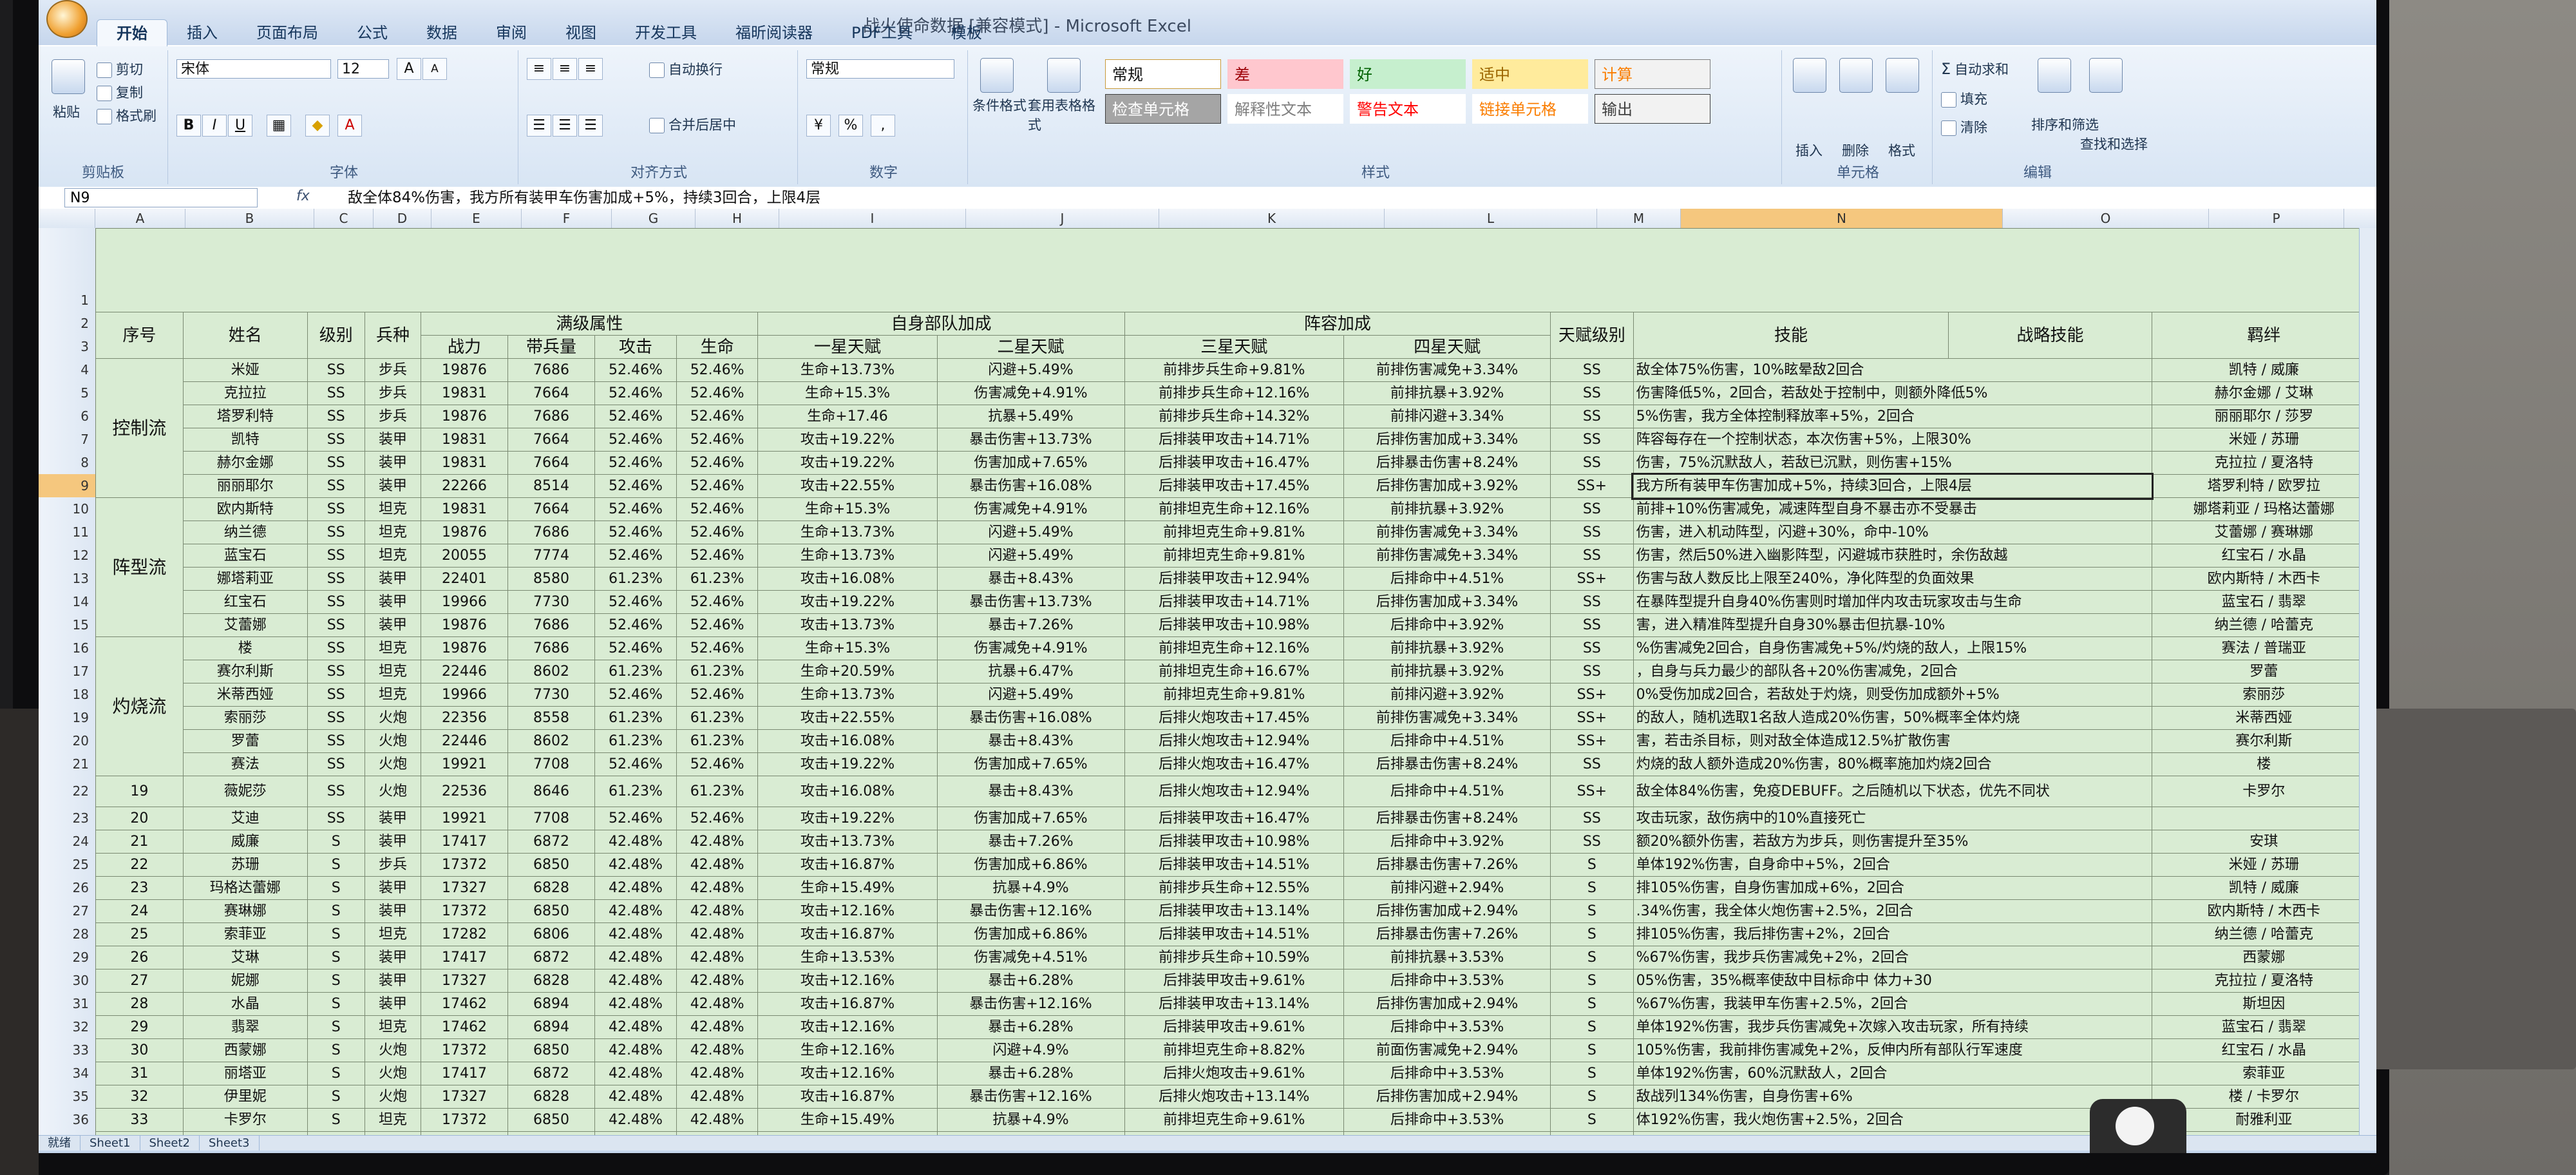 The height and width of the screenshot is (1175, 2576). What do you see at coordinates (464, 1120) in the screenshot?
I see `cell-p: 17372` at bounding box center [464, 1120].